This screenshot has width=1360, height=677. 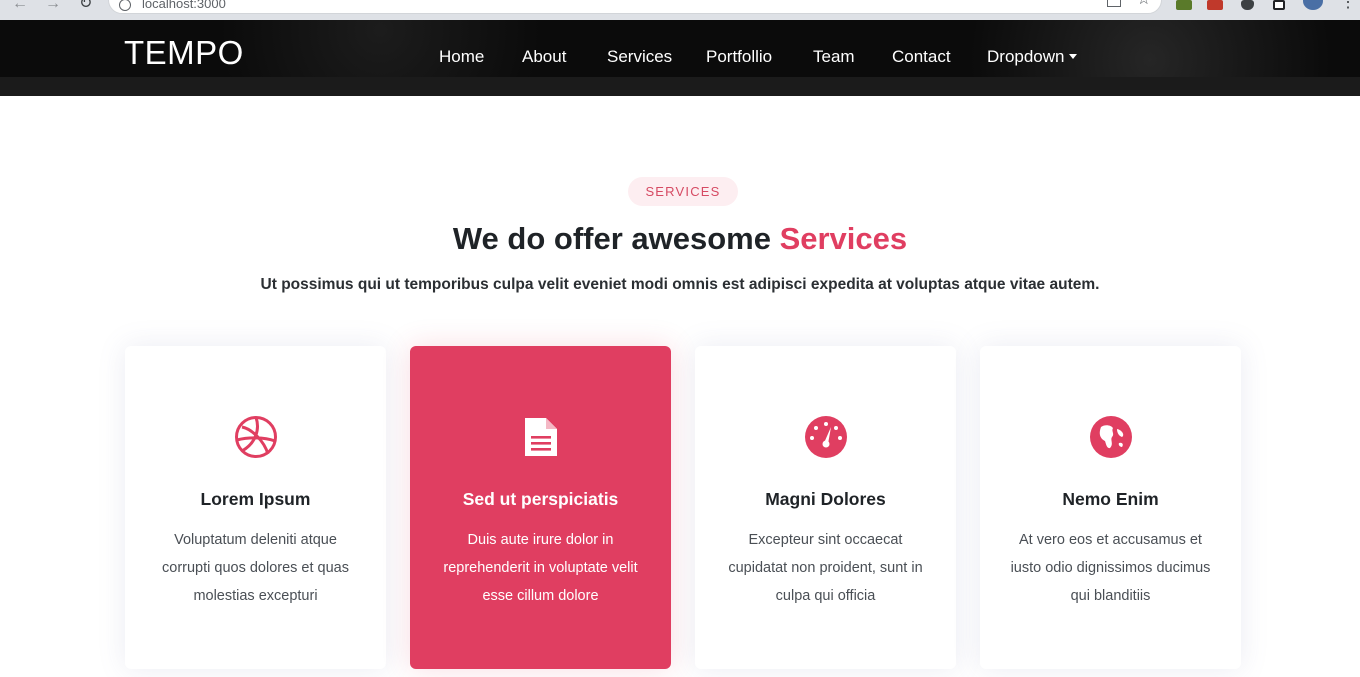 I want to click on address-bar-url: localhost:3000, so click(x=184, y=5).